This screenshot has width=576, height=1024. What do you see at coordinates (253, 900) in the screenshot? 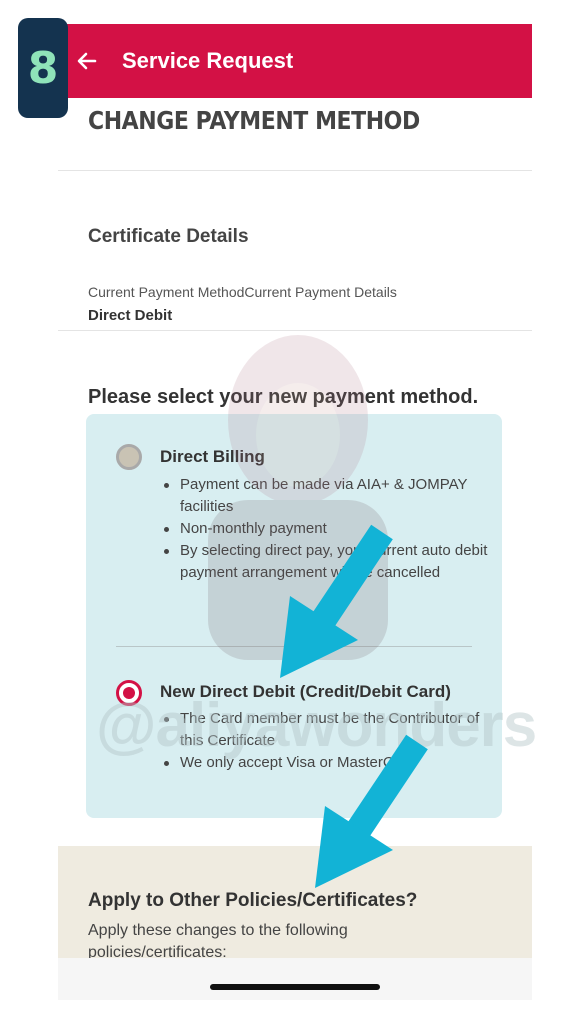
I see `apply-title: Apply to Other Policies/Certificates?` at bounding box center [253, 900].